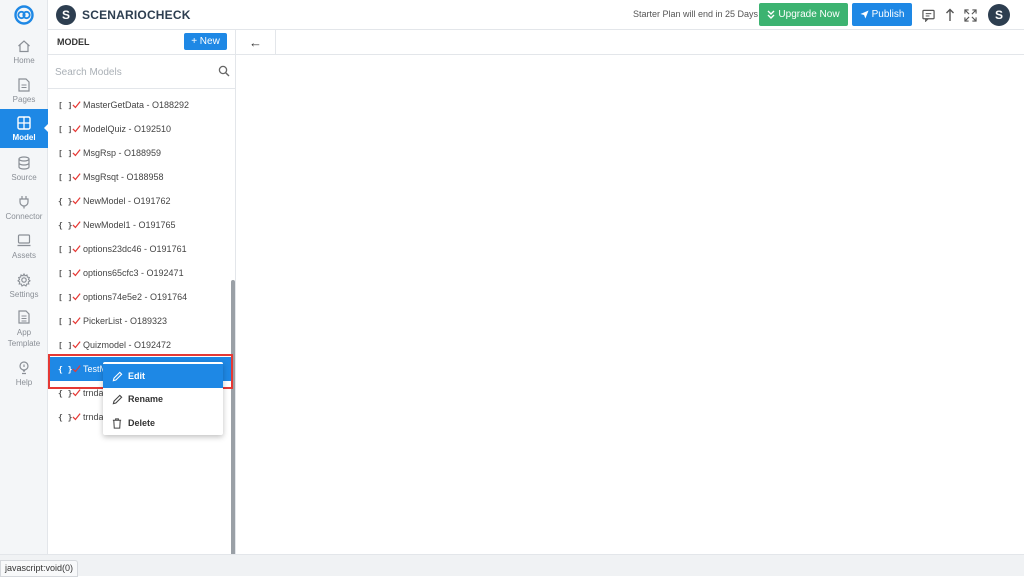 This screenshot has width=1024, height=577. What do you see at coordinates (24, 202) in the screenshot?
I see `plug-icon` at bounding box center [24, 202].